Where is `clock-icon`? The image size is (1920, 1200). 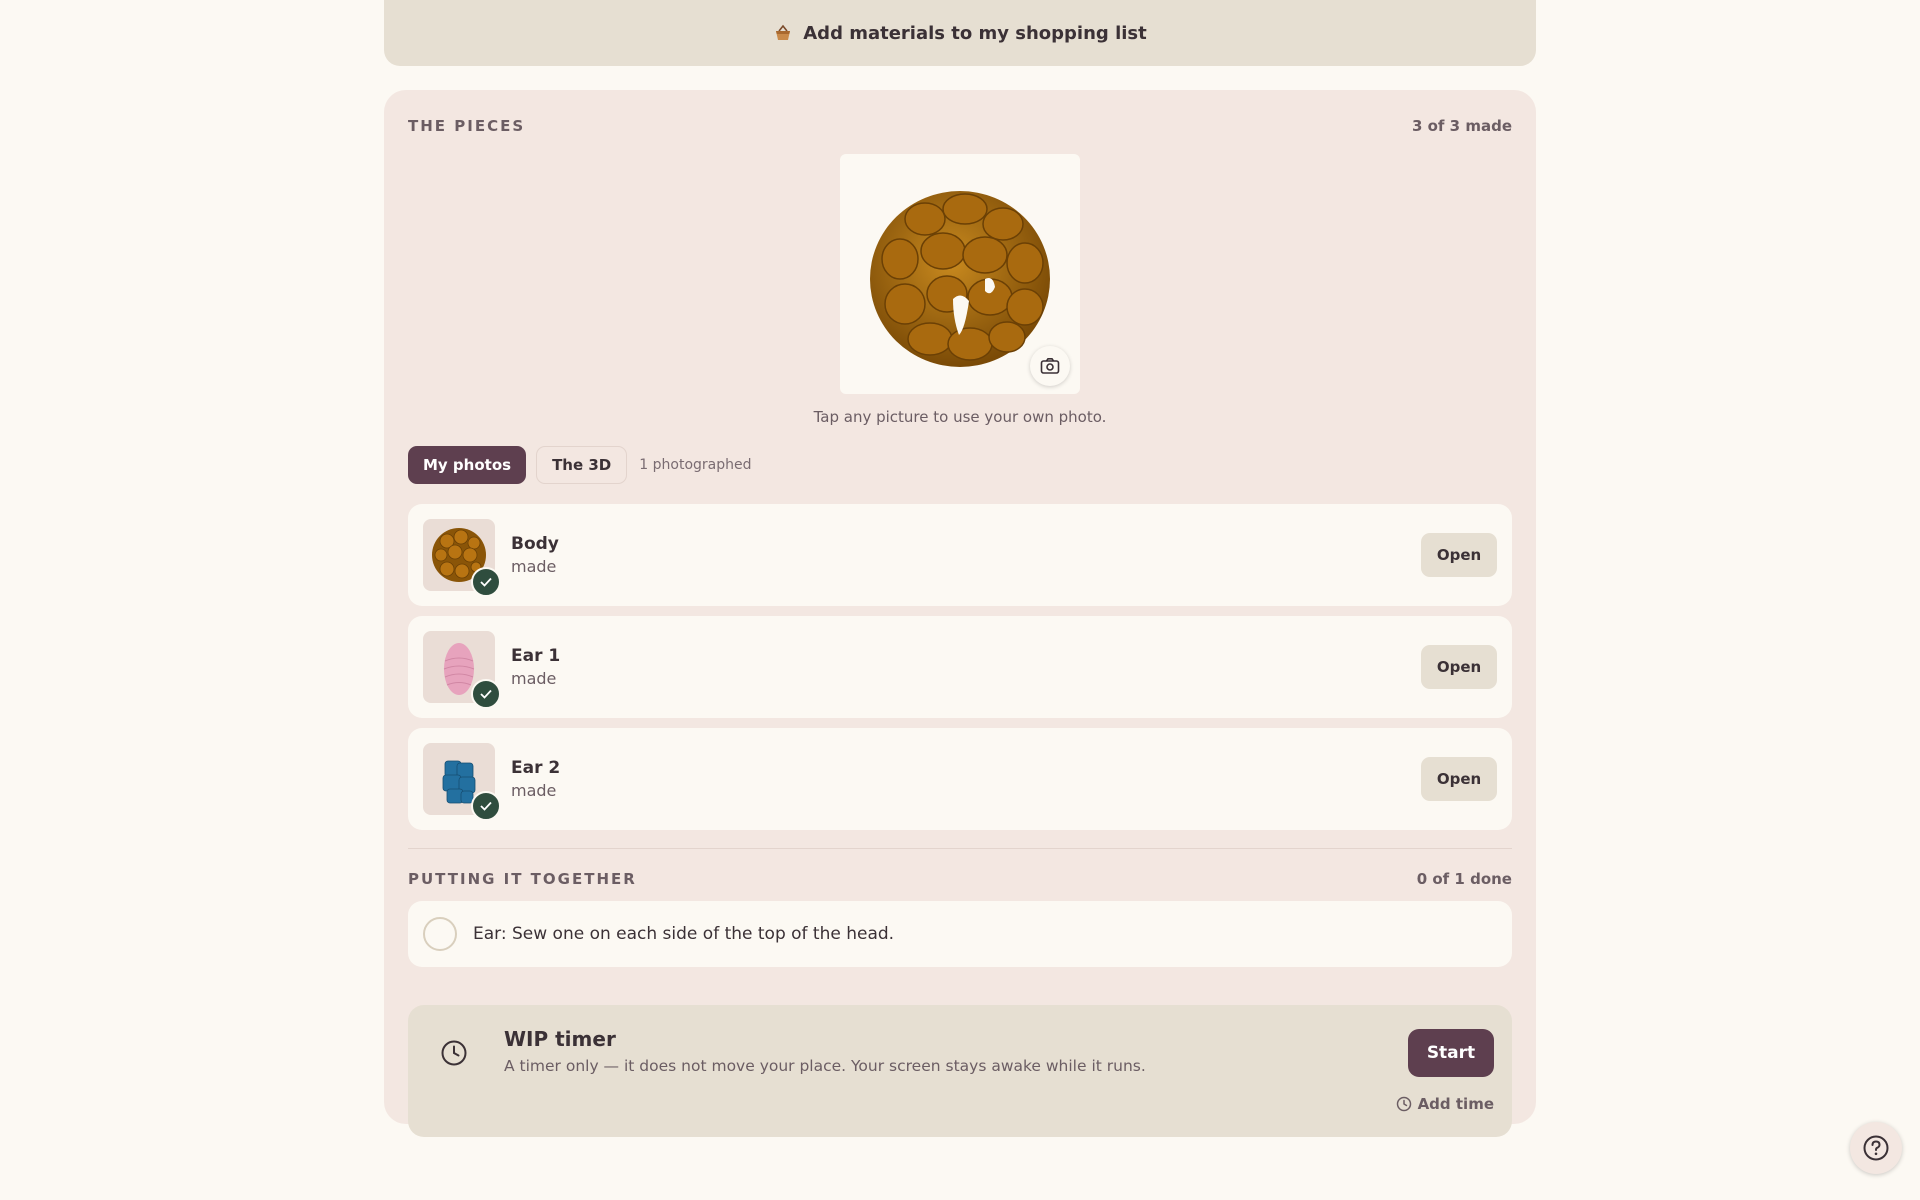 clock-icon is located at coordinates (454, 1053).